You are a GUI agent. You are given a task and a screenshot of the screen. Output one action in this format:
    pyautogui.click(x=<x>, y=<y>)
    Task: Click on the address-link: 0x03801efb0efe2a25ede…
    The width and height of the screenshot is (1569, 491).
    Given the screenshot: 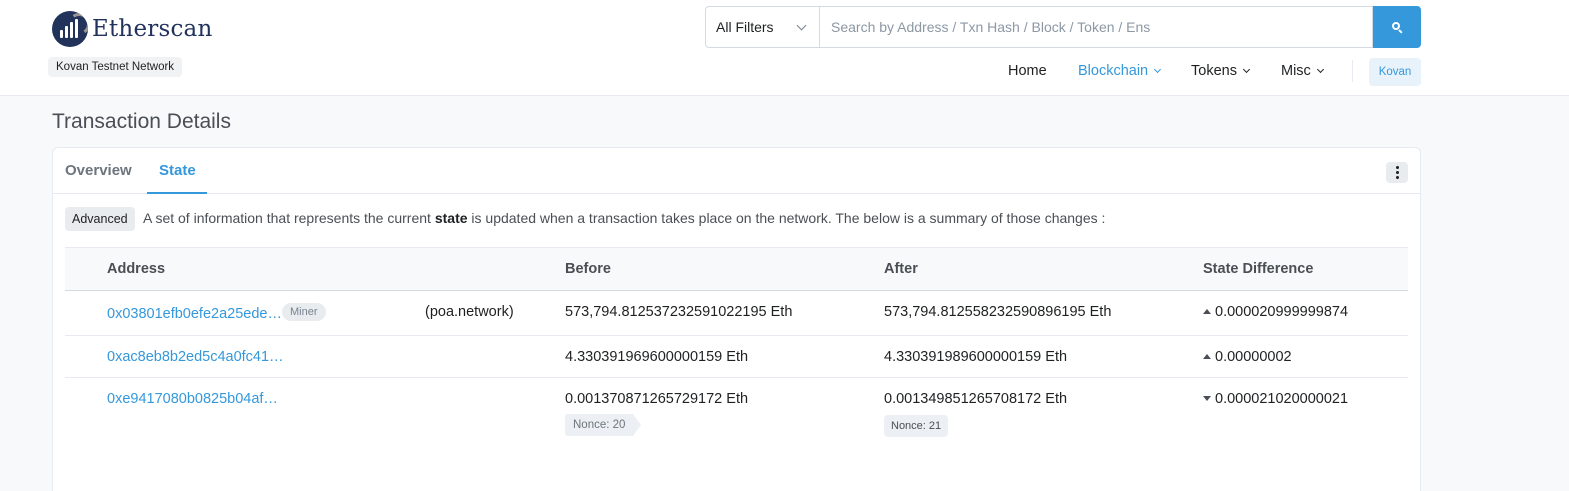 What is the action you would take?
    pyautogui.click(x=194, y=314)
    